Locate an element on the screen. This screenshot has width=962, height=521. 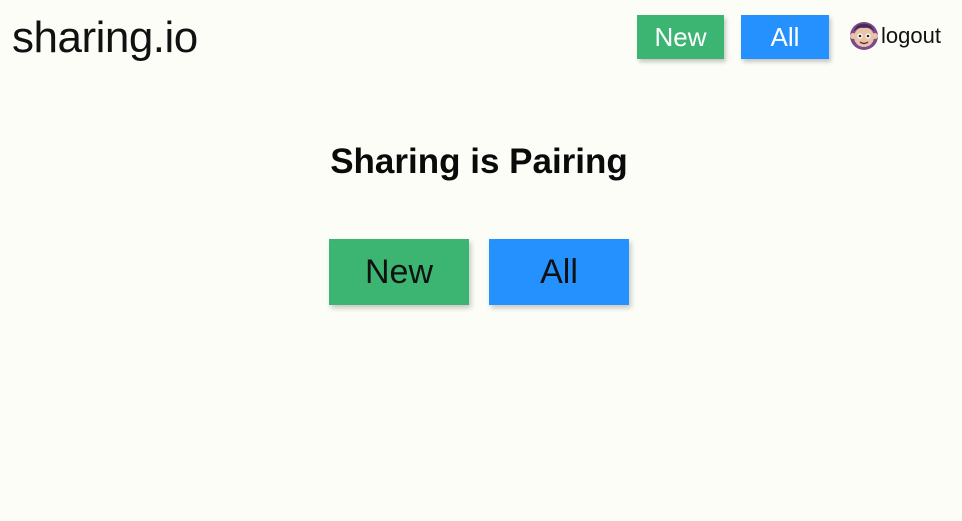
avatar-icon is located at coordinates (864, 36).